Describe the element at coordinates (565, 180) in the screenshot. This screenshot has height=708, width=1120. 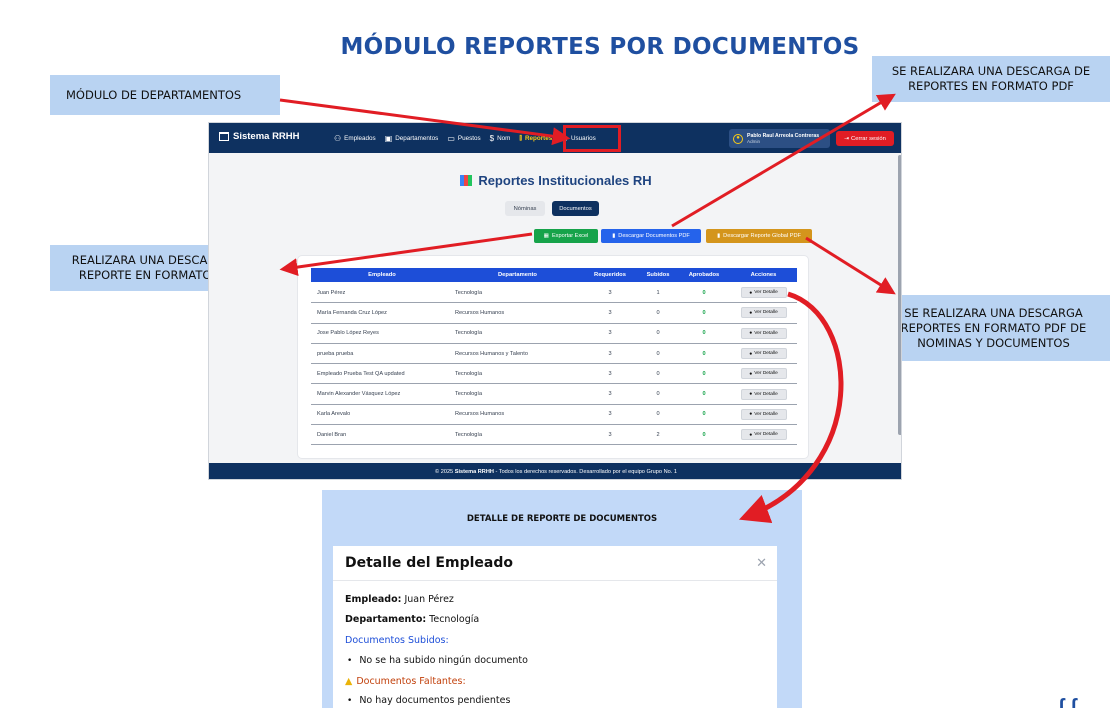
I see `page-title-text: Reportes Institucionales RH` at that location.